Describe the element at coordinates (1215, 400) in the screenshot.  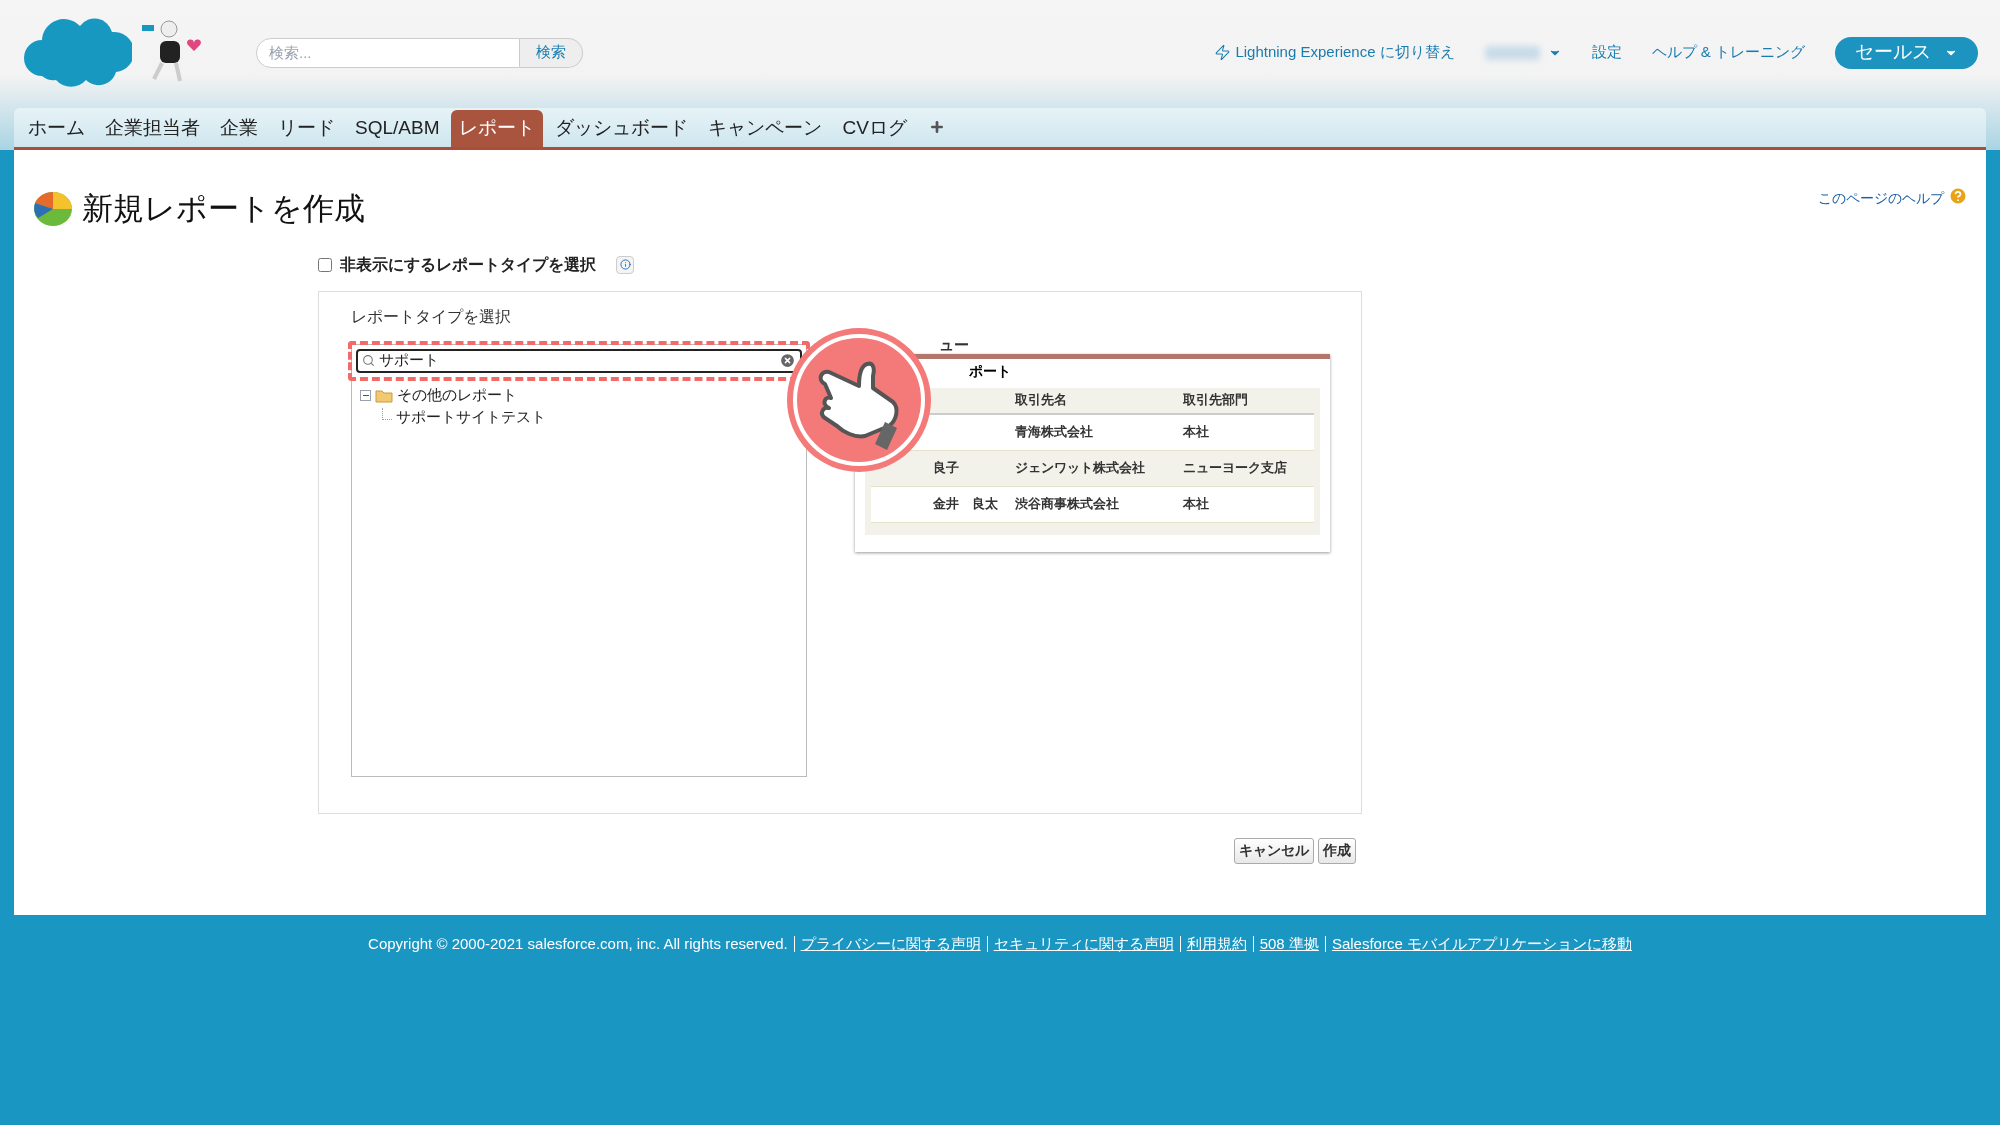
I see `column-header: 取引先部門` at that location.